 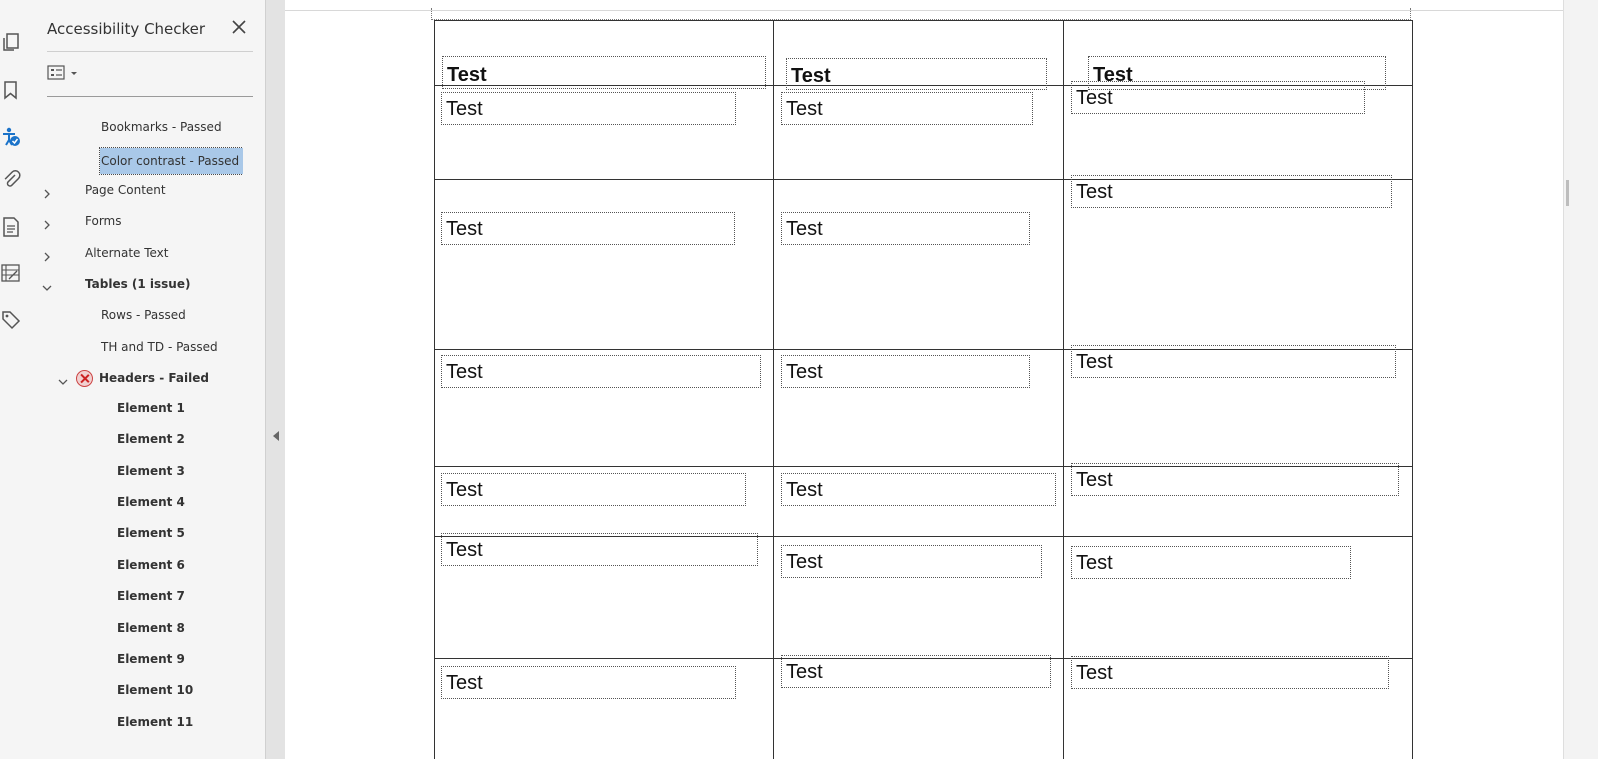 What do you see at coordinates (137, 284) in the screenshot?
I see `tree-item-tables: Tables (1 issue)` at bounding box center [137, 284].